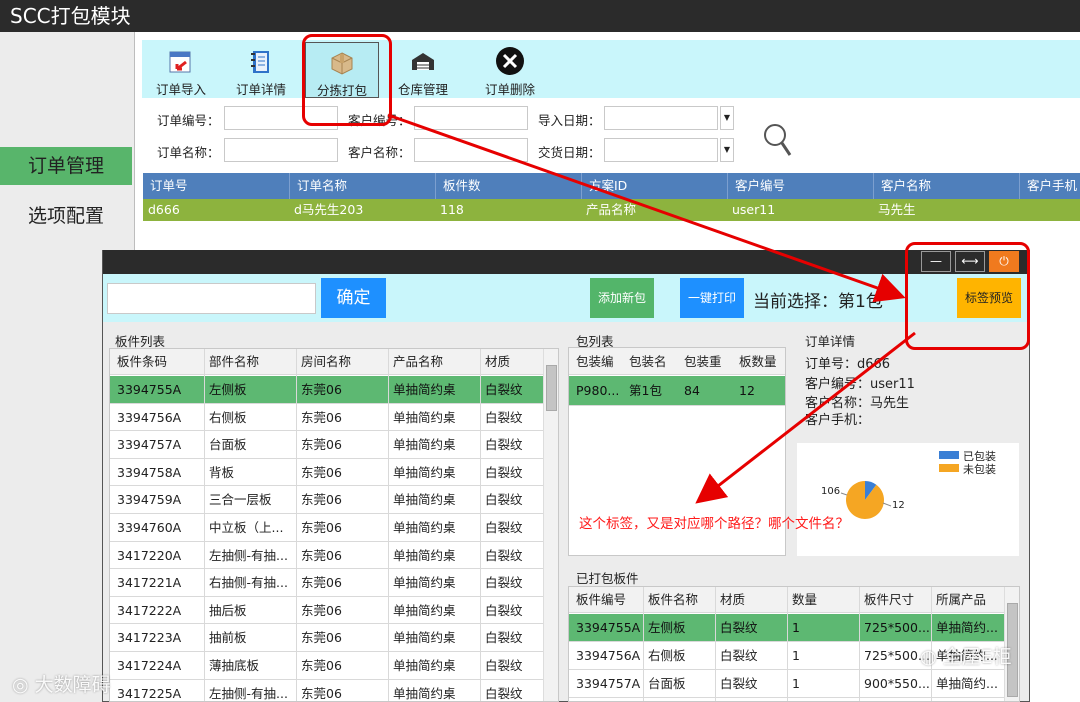  I want to click on column-header: 所属产品, so click(967, 600).